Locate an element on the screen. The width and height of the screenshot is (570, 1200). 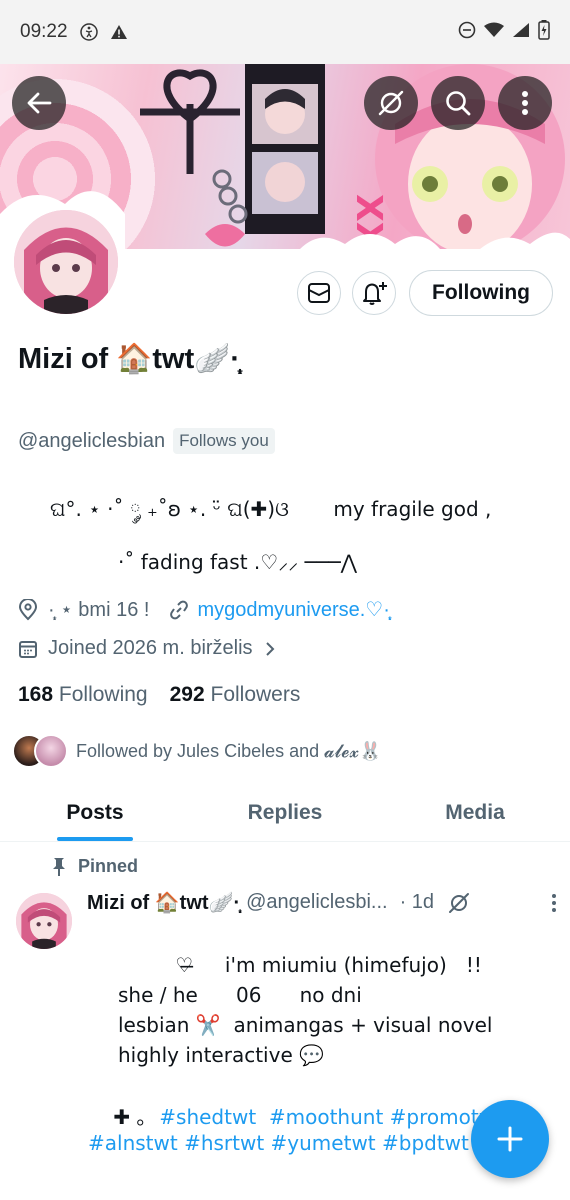
active-tab-indicator is located at coordinates (95, 839).